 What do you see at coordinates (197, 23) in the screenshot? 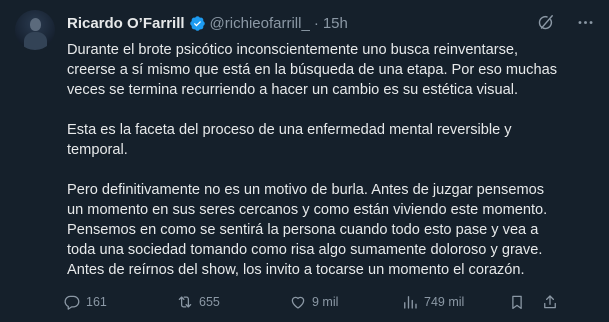
I see `verified-badge-icon` at bounding box center [197, 23].